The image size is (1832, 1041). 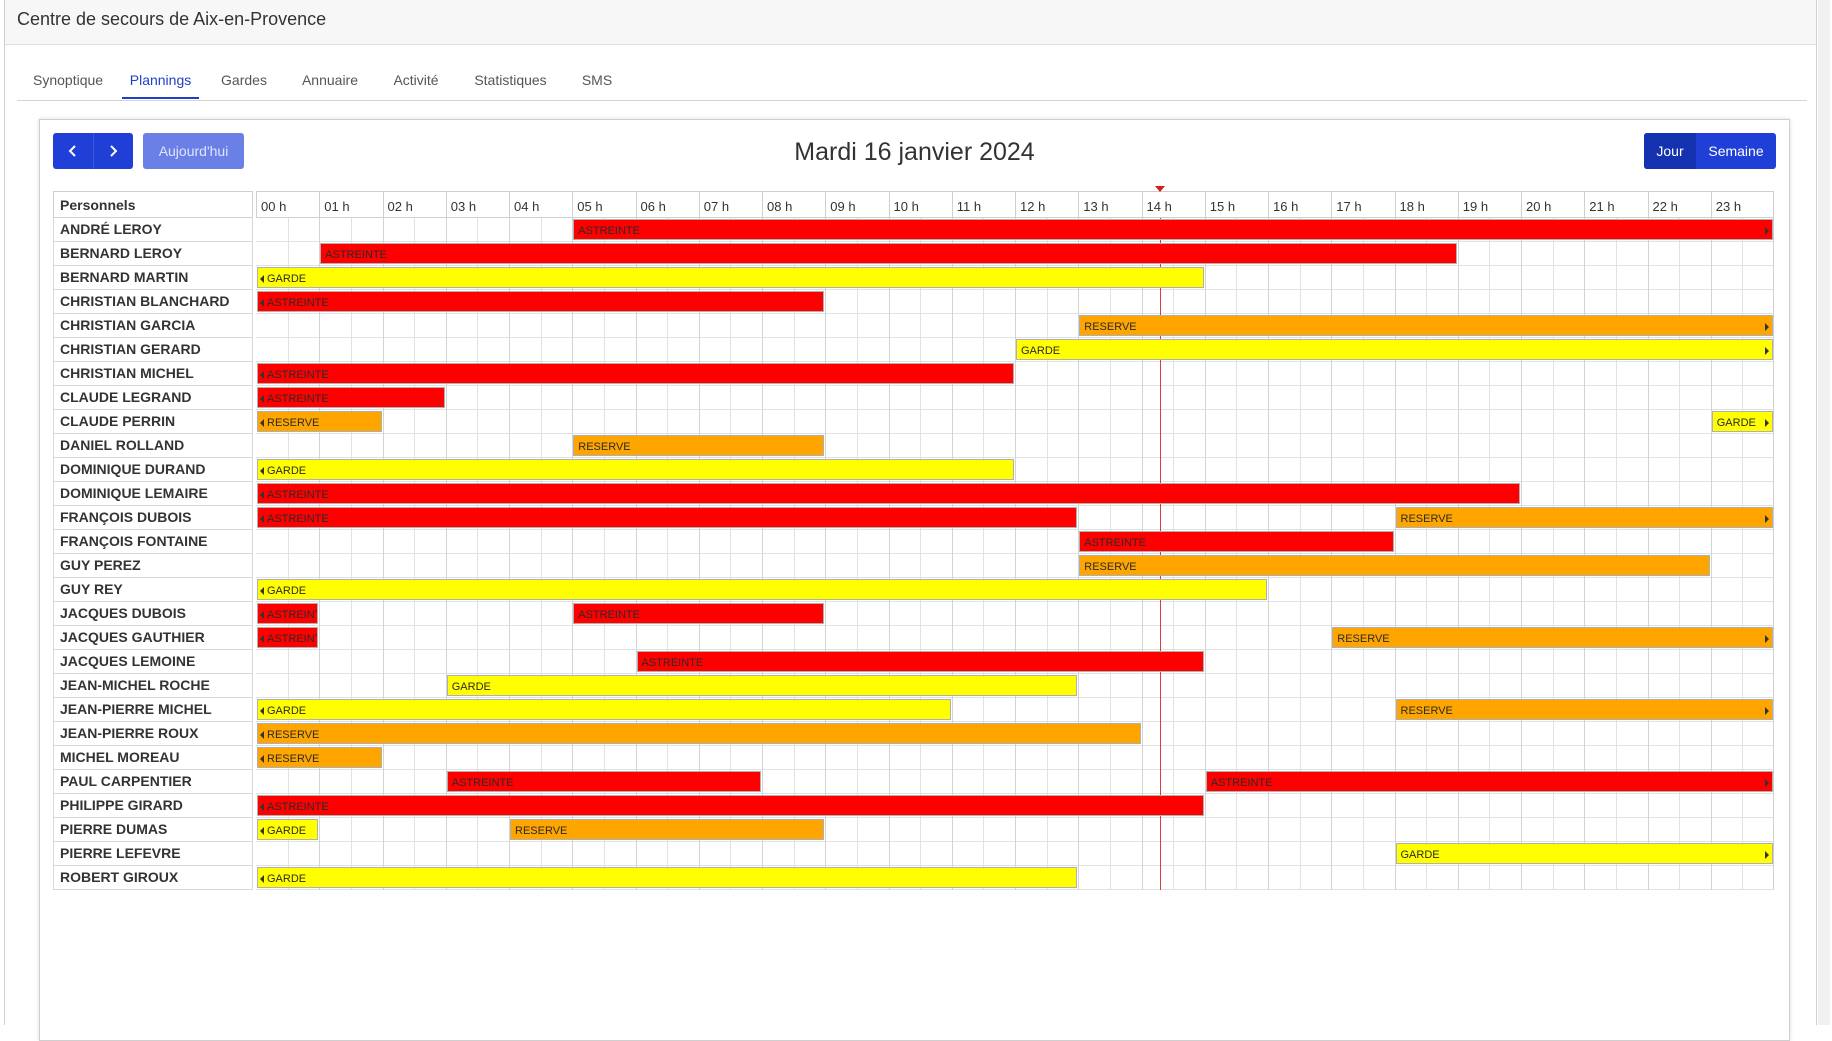 What do you see at coordinates (153, 542) in the screenshot?
I see `personnel-name: FRANÇOIS FONTAINE` at bounding box center [153, 542].